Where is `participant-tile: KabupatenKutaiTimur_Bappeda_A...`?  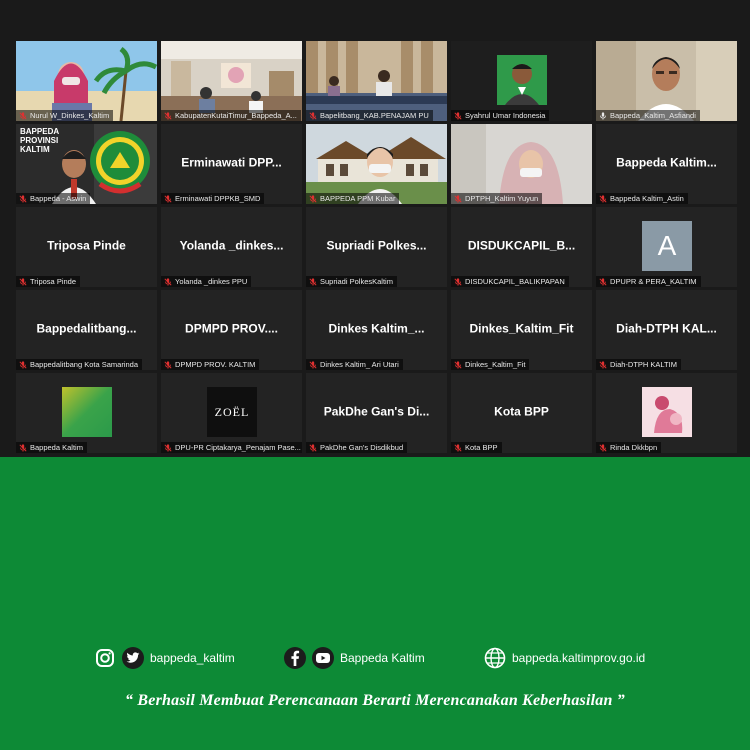 participant-tile: KabupatenKutaiTimur_Bappeda_A... is located at coordinates (231, 81).